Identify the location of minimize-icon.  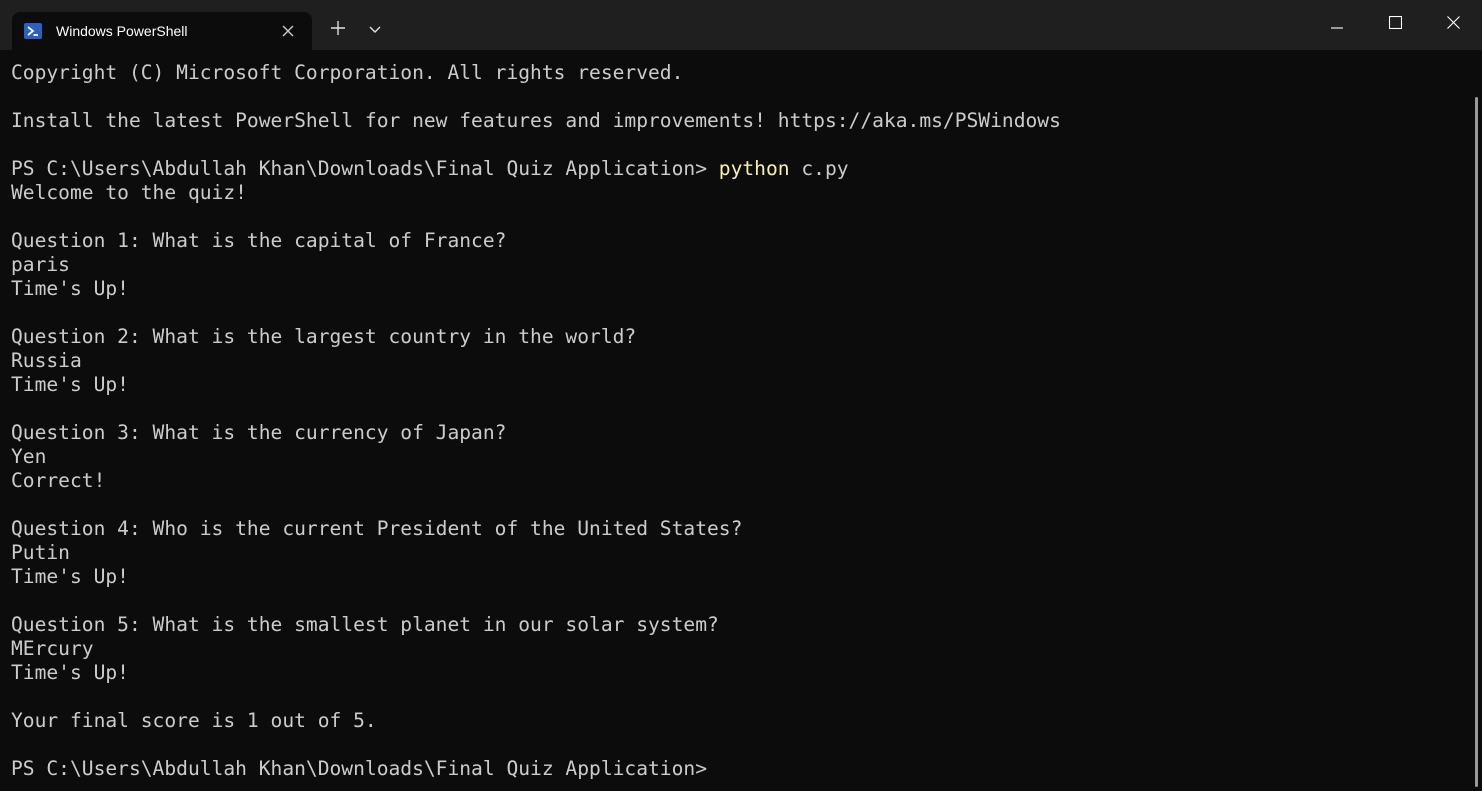
(1337, 25).